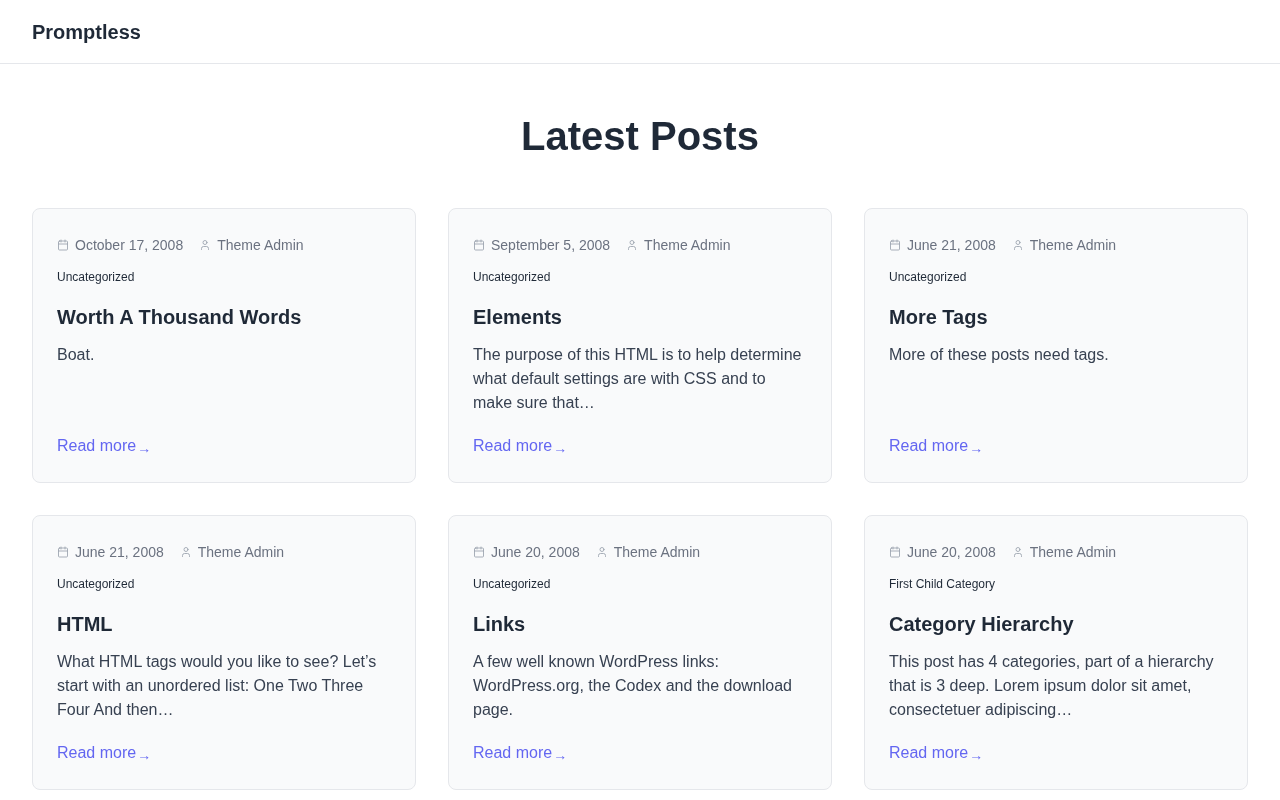 Image resolution: width=1280 pixels, height=800 pixels. Describe the element at coordinates (76, 355) in the screenshot. I see `post-excerpt: Boat.` at that location.